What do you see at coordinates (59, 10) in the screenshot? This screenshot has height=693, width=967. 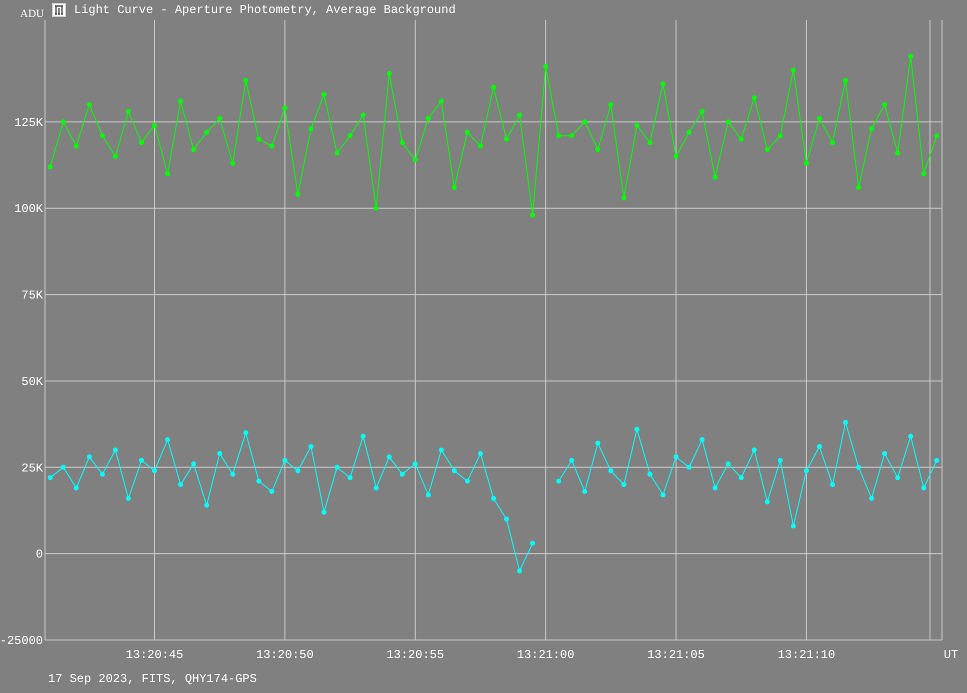 I see `app-icon` at bounding box center [59, 10].